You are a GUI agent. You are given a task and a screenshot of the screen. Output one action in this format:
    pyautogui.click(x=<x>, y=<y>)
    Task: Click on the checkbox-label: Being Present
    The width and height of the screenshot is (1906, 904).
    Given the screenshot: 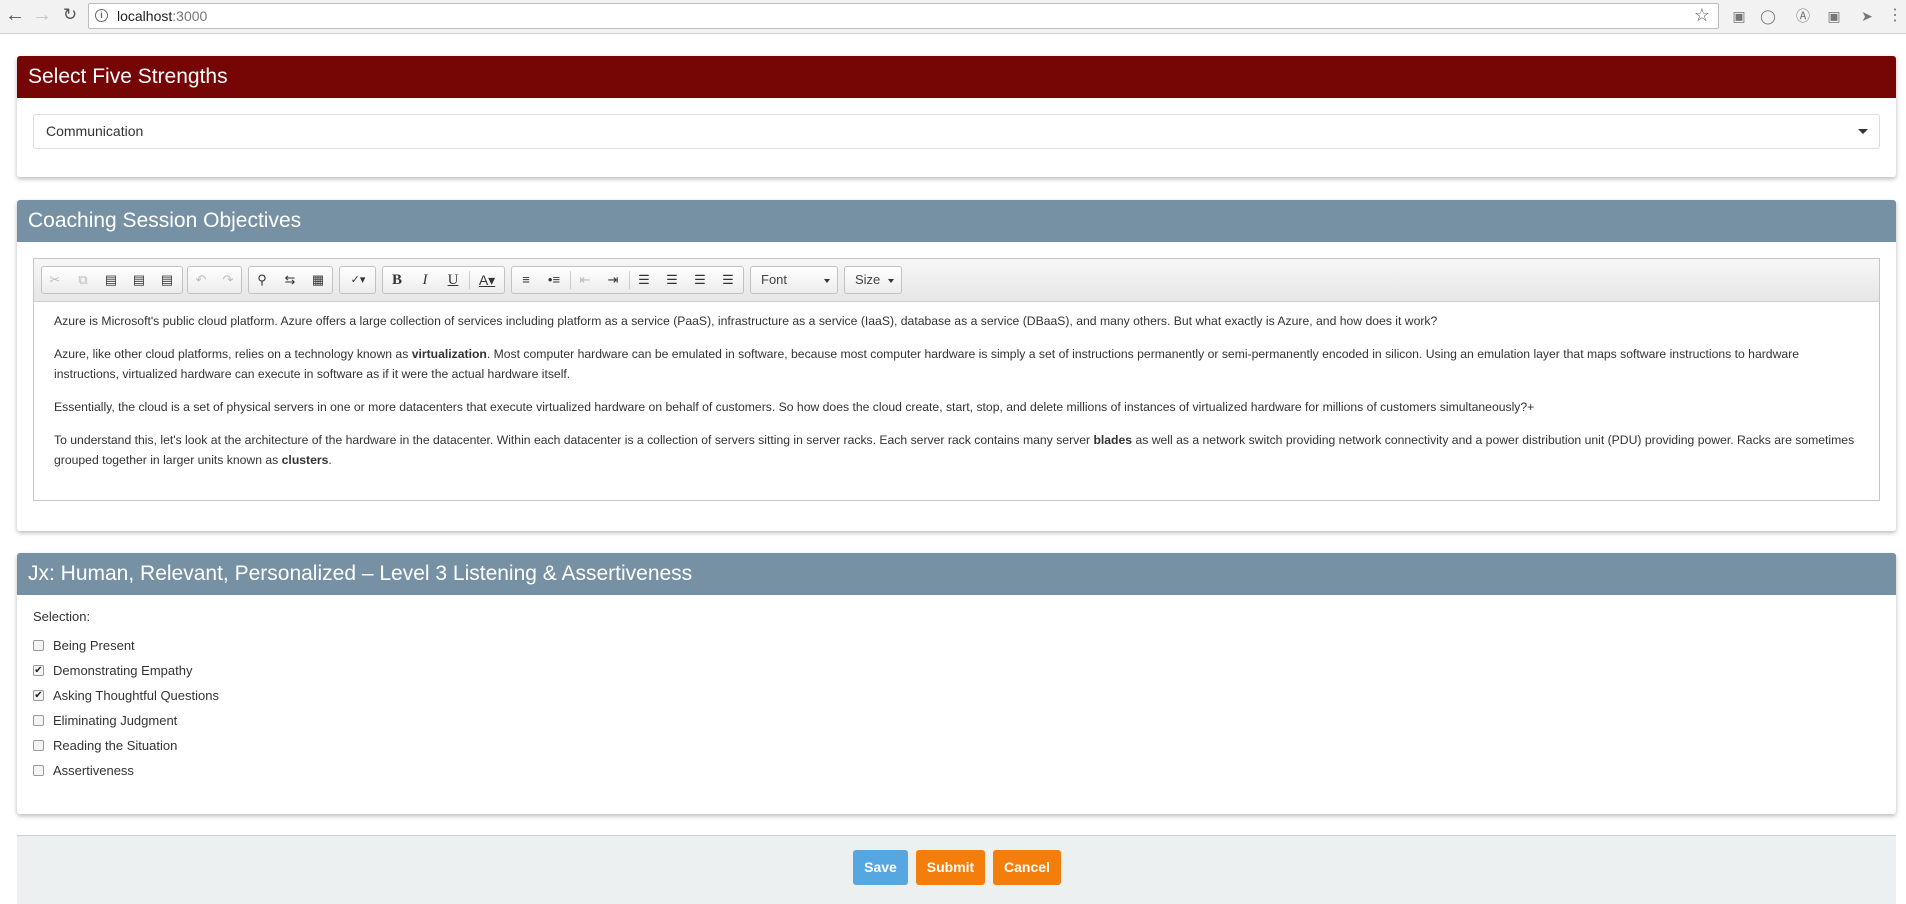 What is the action you would take?
    pyautogui.click(x=94, y=645)
    